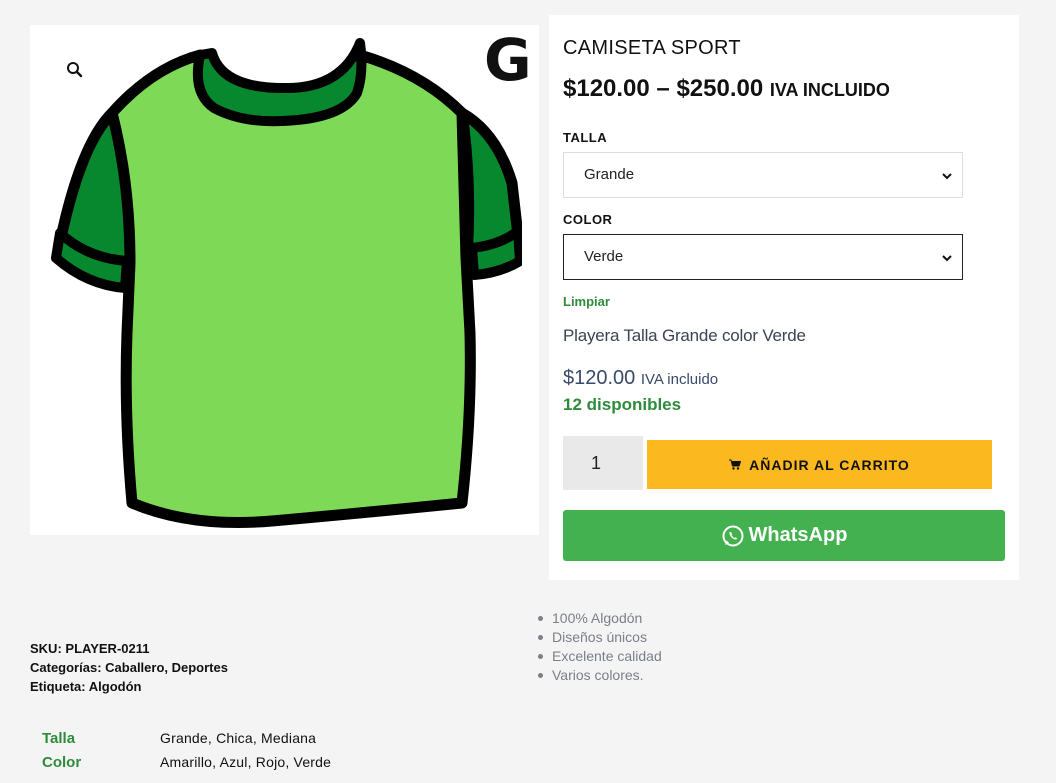 Image resolution: width=1056 pixels, height=783 pixels. I want to click on categories-link: Caballero, Deportes, so click(166, 667).